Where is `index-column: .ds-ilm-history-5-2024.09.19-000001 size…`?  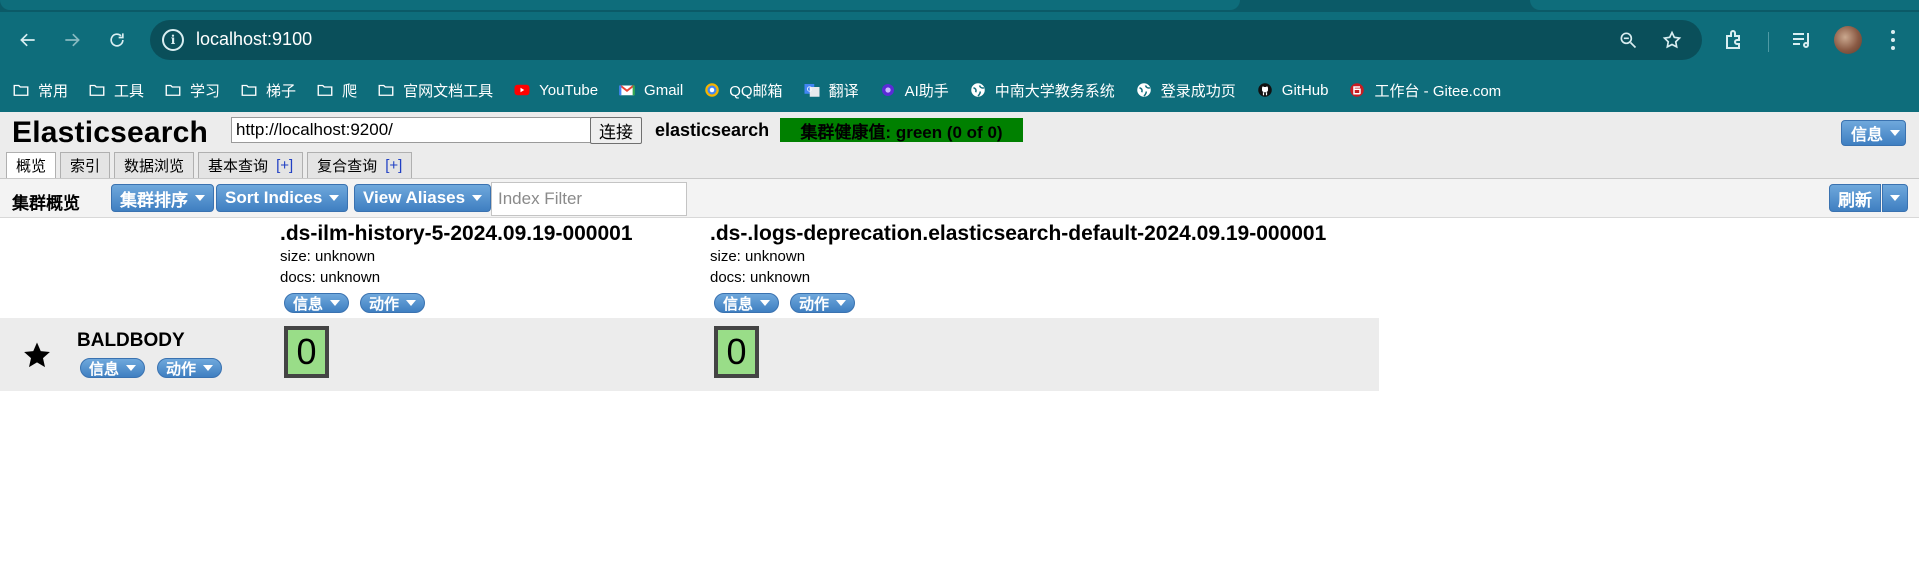 index-column: .ds-ilm-history-5-2024.09.19-000001 size… is located at coordinates (456, 255).